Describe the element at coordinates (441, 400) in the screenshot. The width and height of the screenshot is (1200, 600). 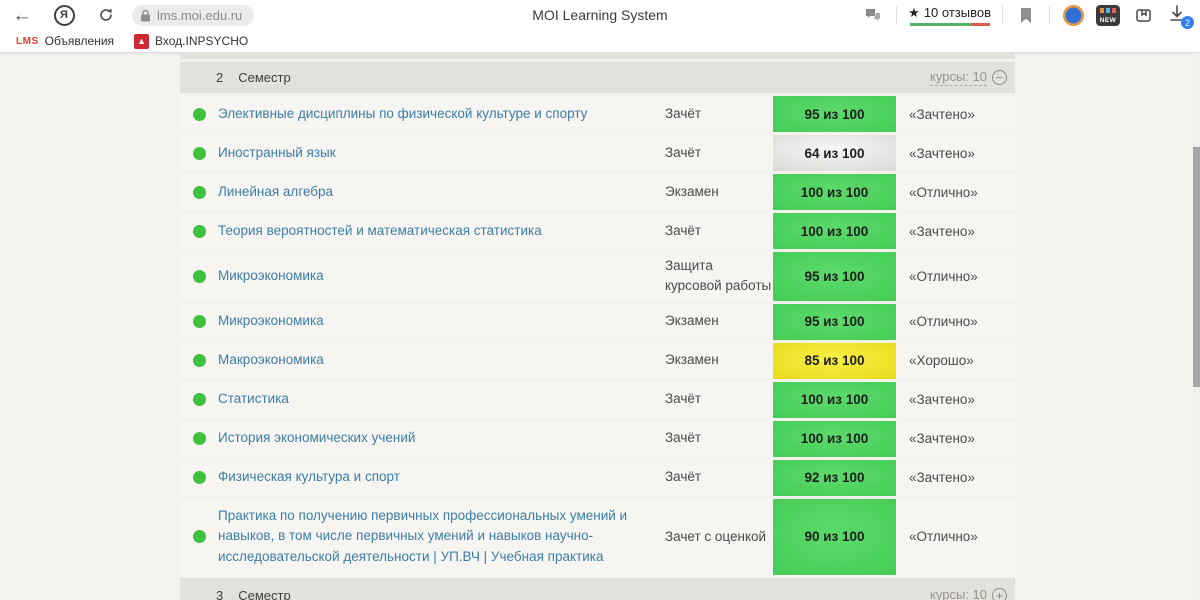
I see `course-name-cell: Статистика` at that location.